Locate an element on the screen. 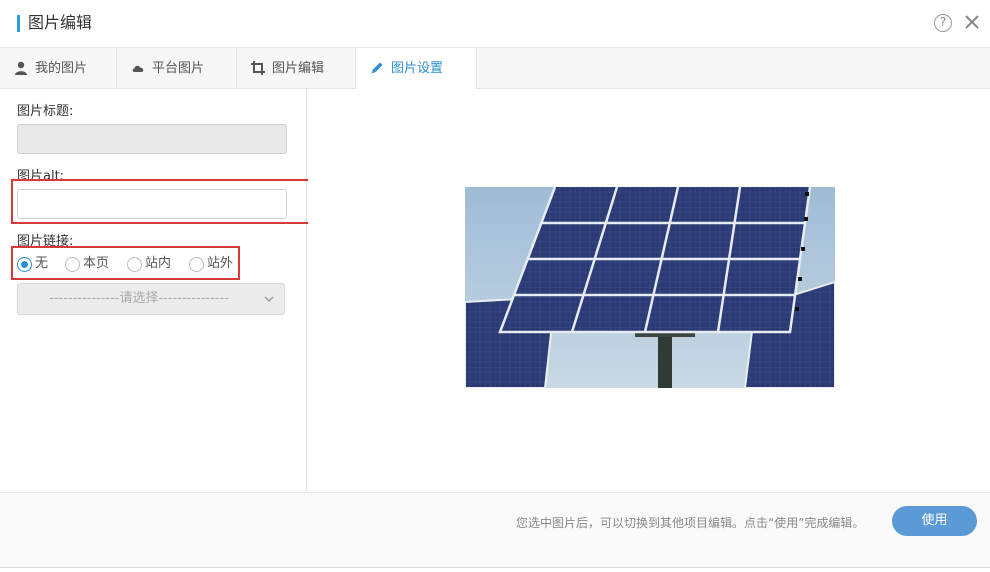 Image resolution: width=990 pixels, height=572 pixels. tab-label: 图片编辑 is located at coordinates (298, 68).